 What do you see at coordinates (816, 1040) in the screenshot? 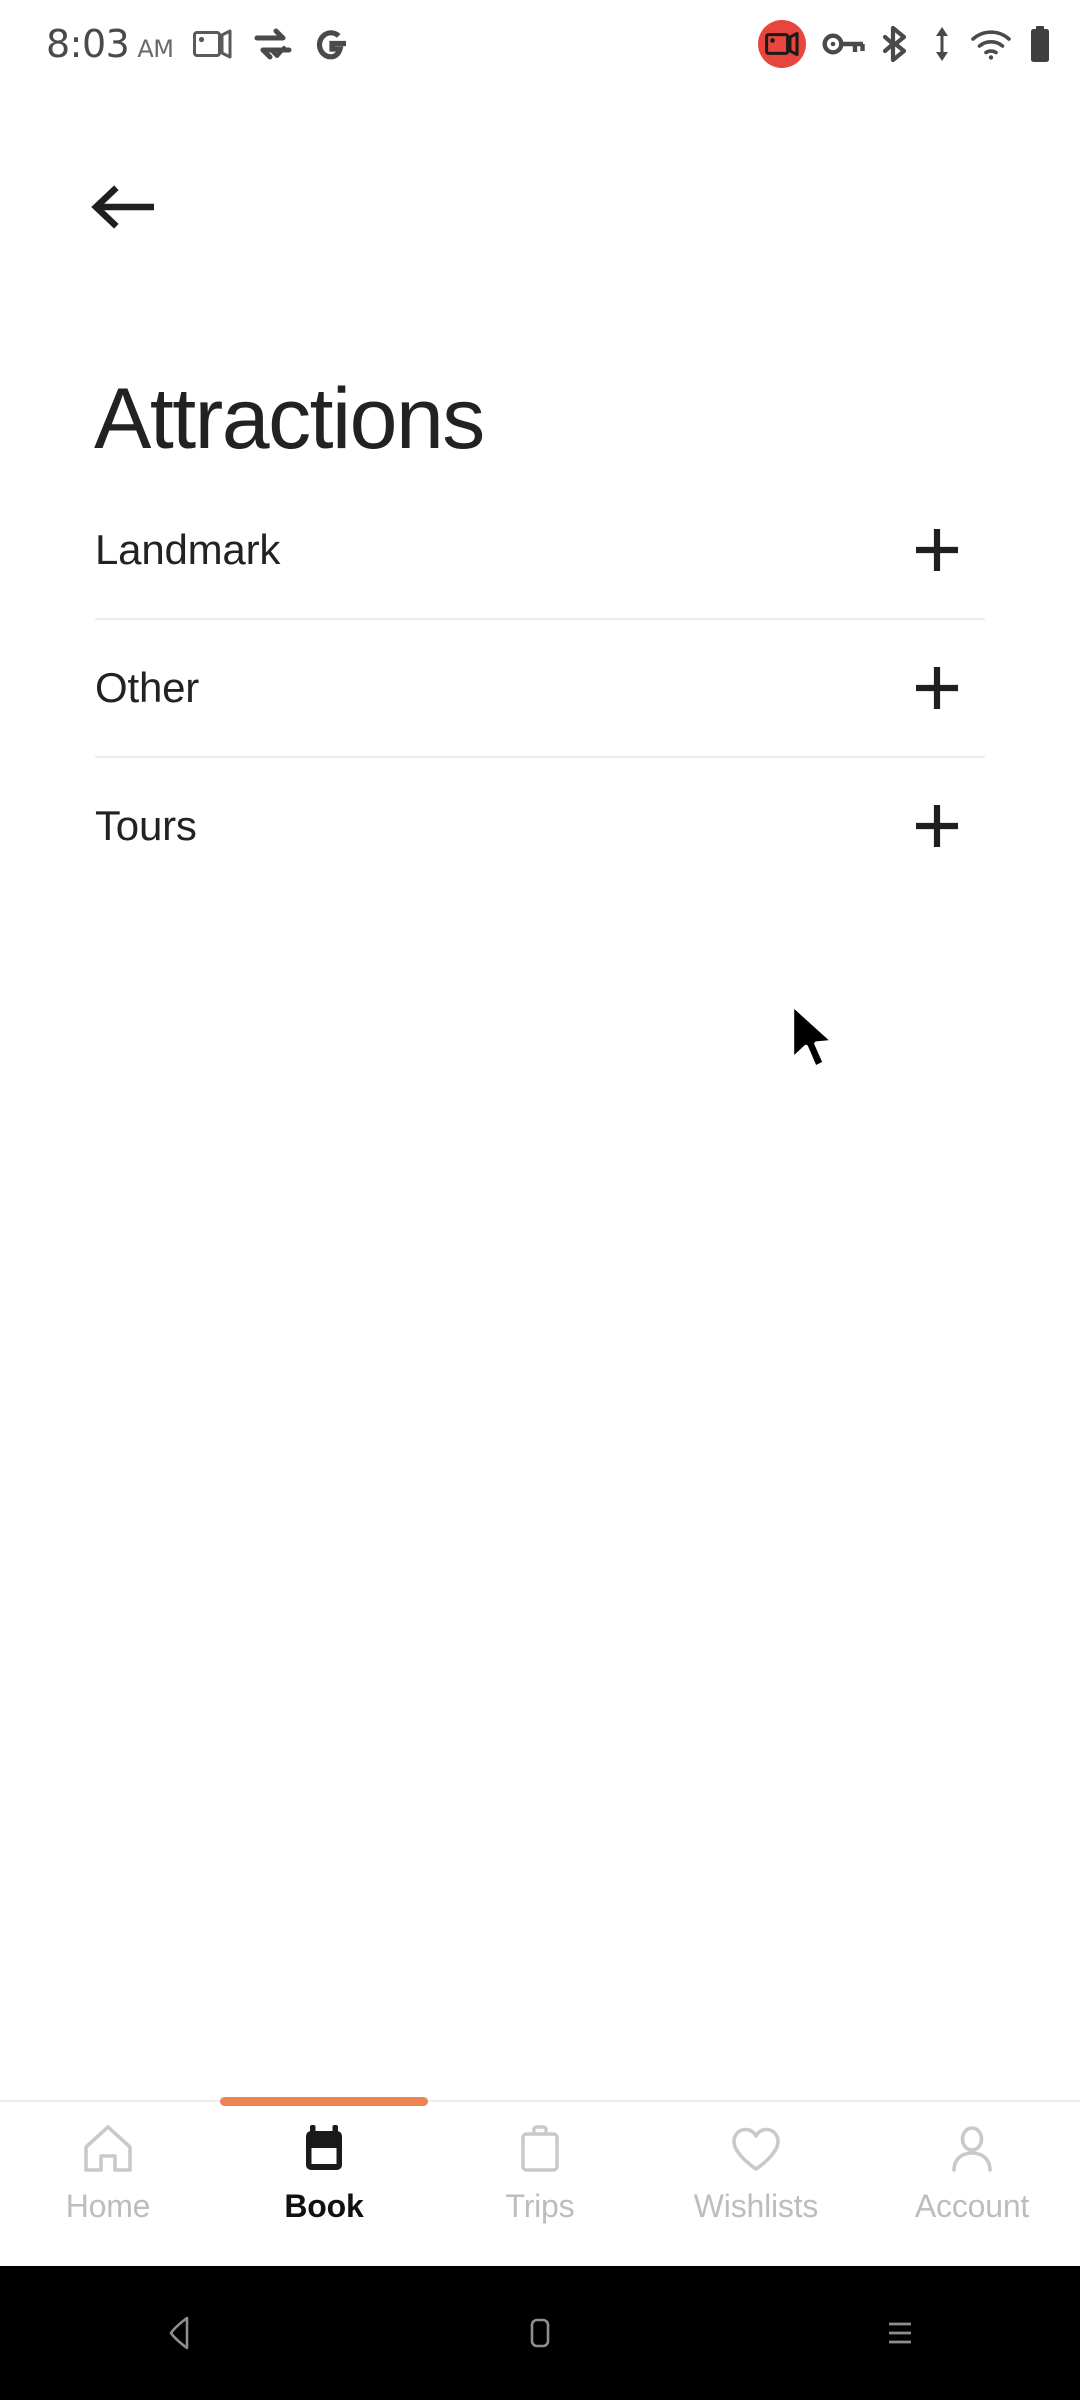
I see `mouse-cursor` at bounding box center [816, 1040].